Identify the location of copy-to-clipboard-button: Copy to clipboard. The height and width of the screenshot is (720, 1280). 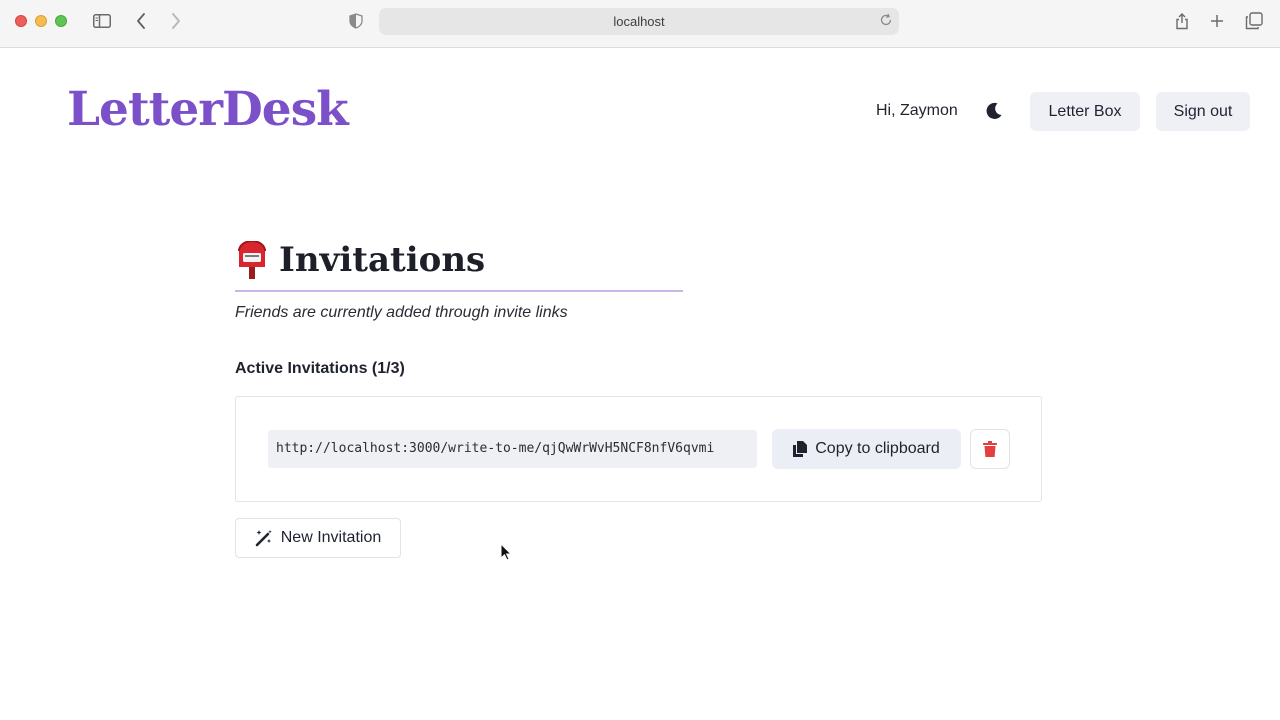
(866, 449).